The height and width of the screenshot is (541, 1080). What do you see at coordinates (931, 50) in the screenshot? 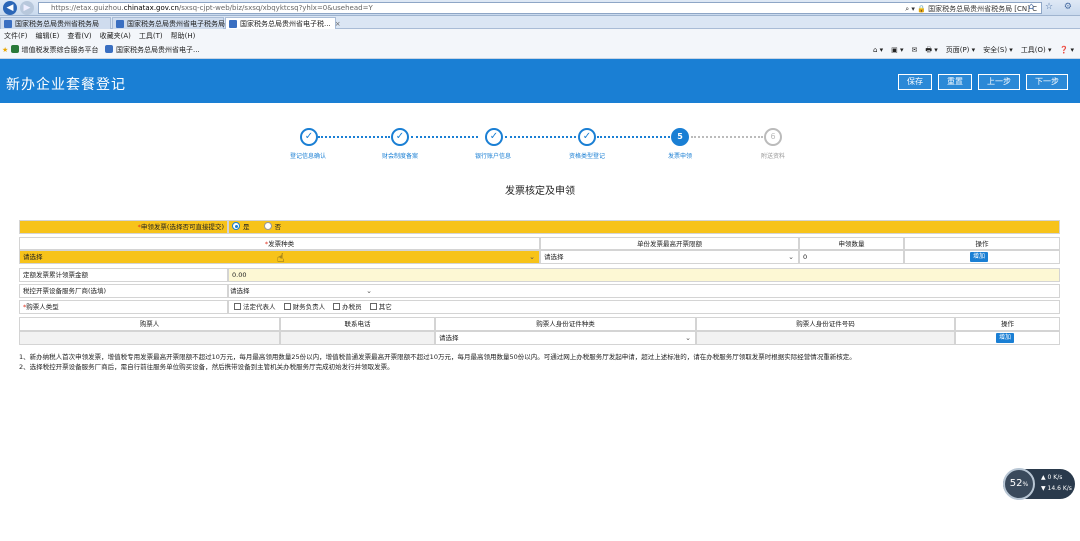
I see `print-icon: 🖶 ▾` at bounding box center [931, 50].